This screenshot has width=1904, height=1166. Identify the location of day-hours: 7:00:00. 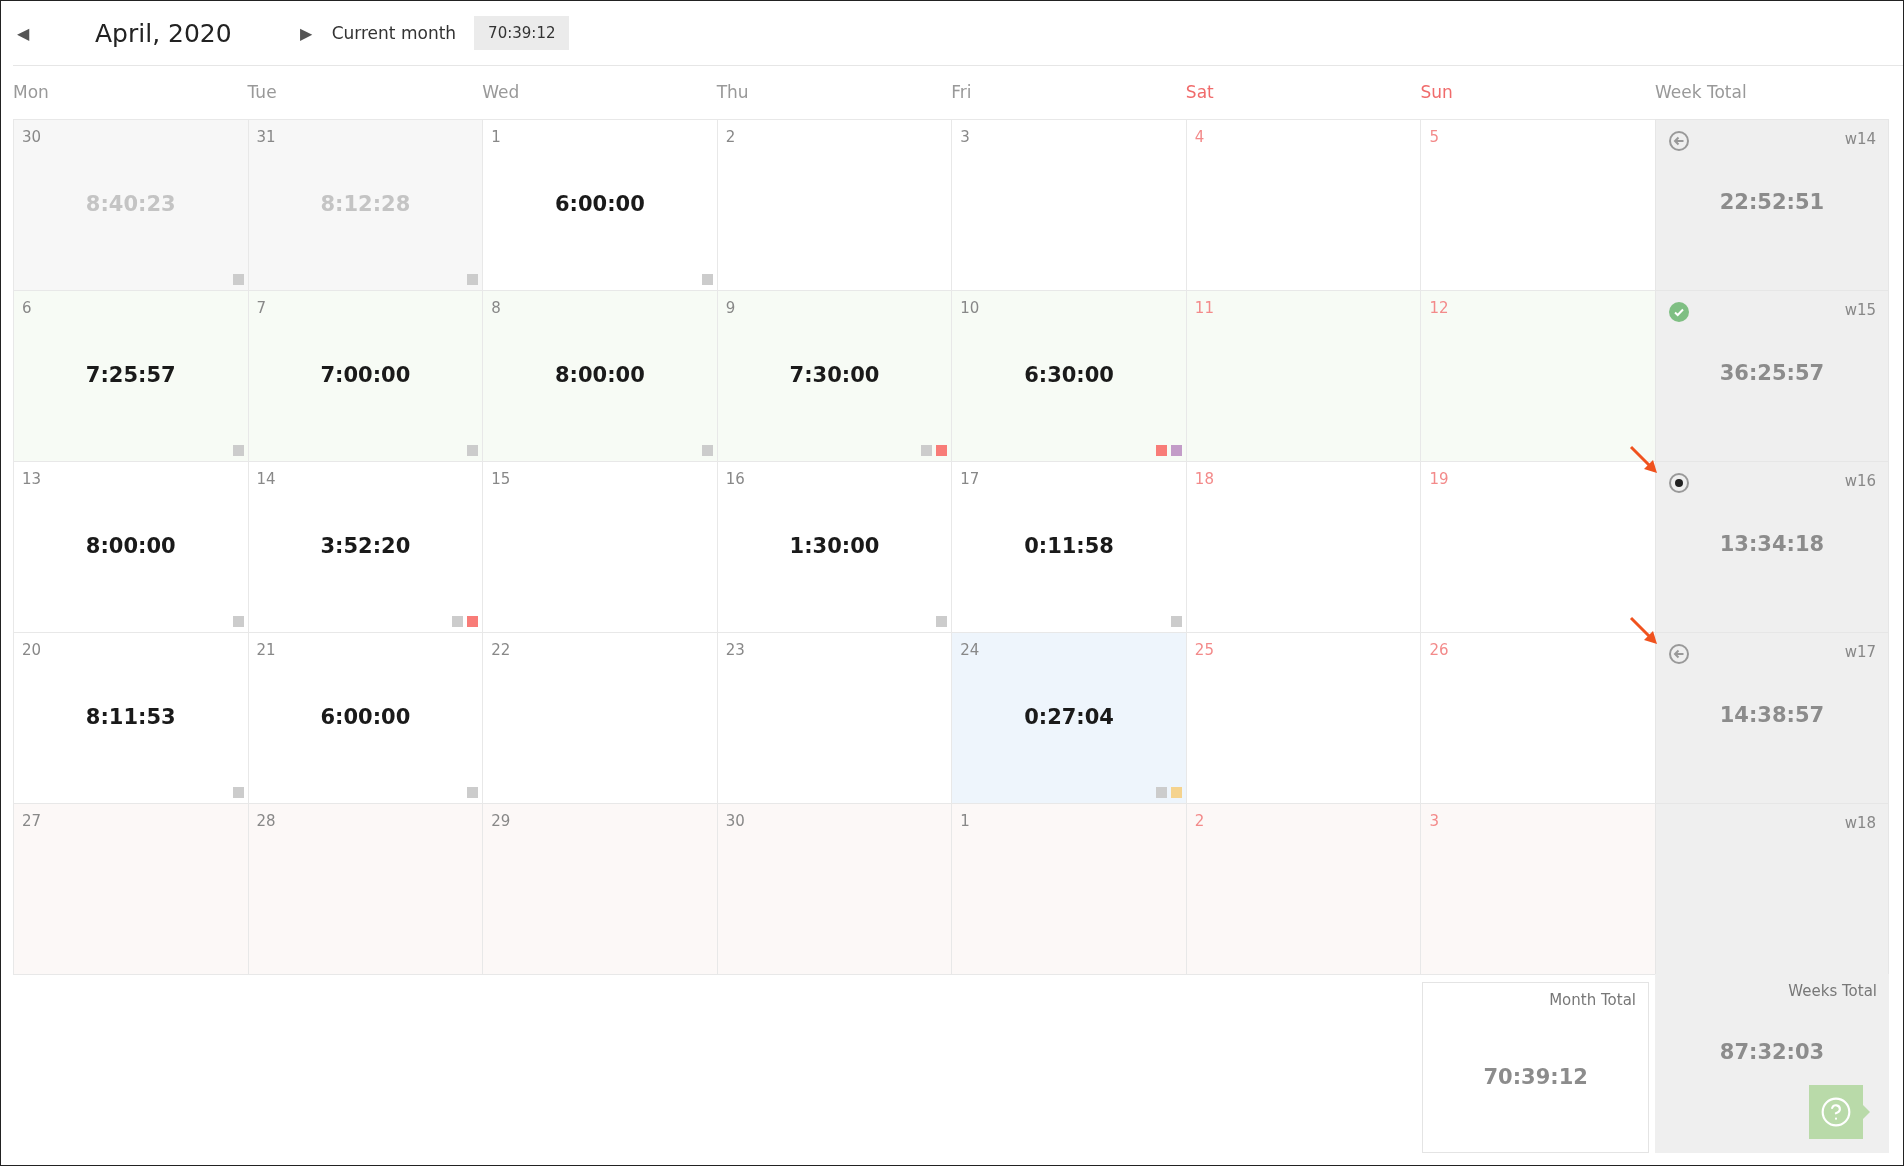
(365, 374).